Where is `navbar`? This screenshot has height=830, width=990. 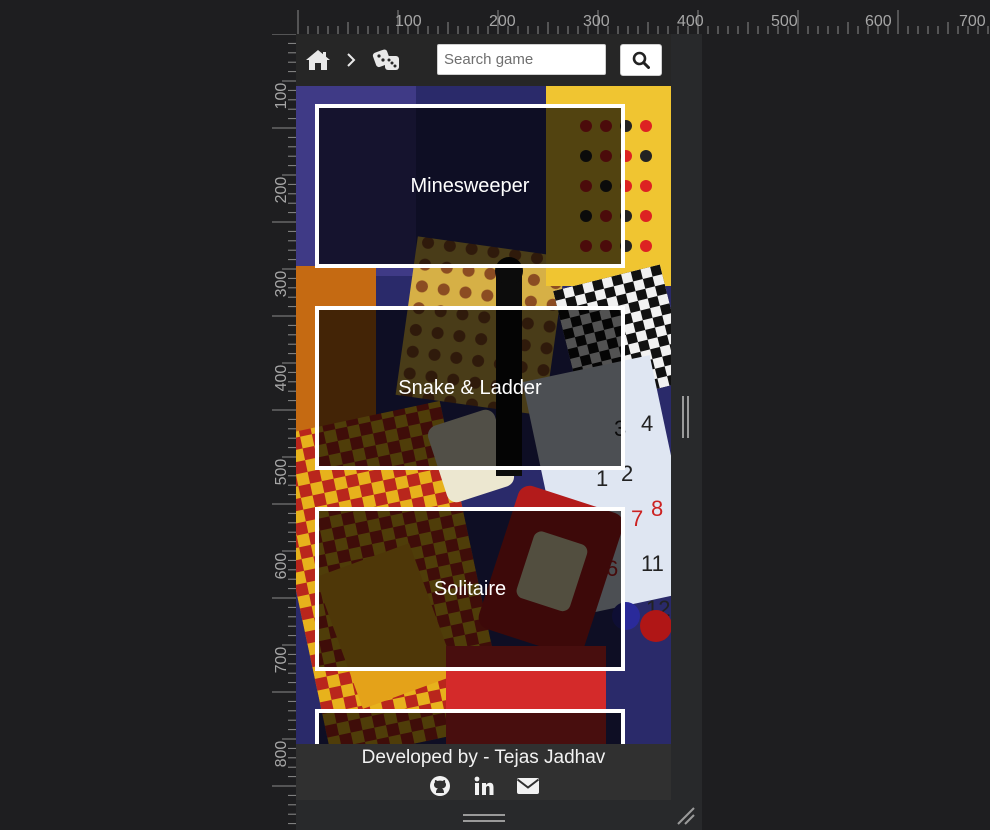
navbar is located at coordinates (483, 60).